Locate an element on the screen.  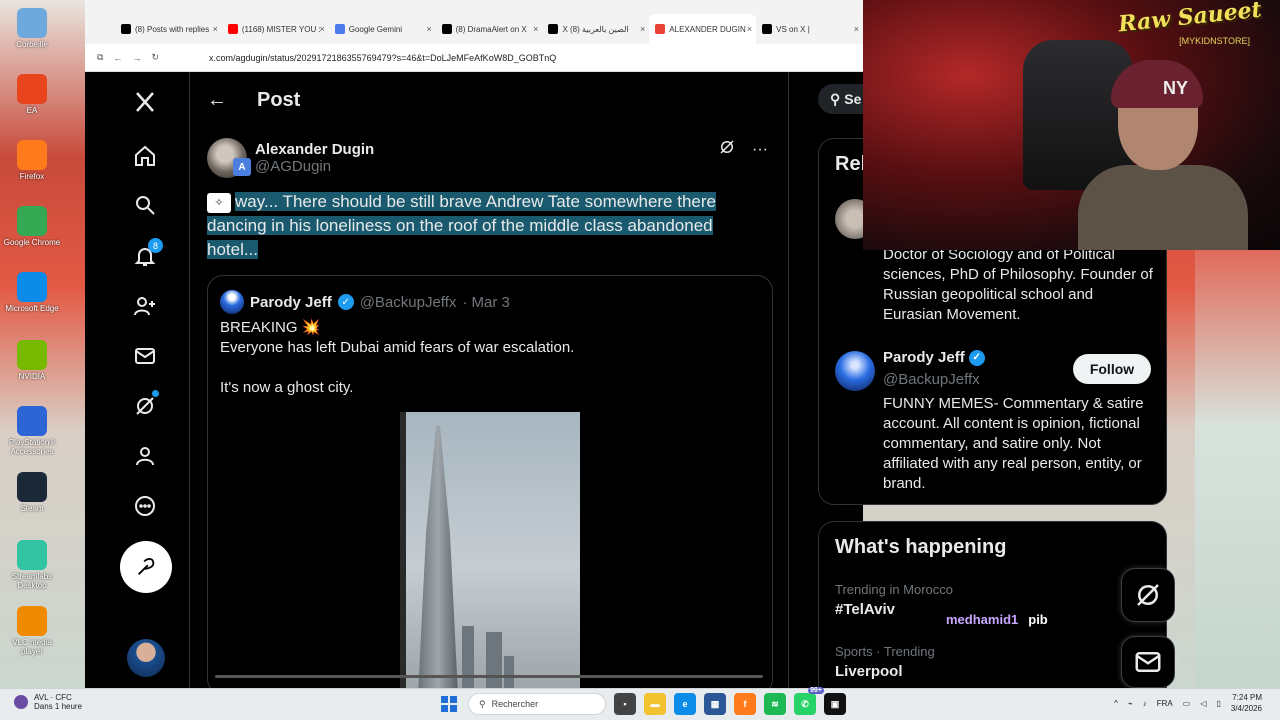
profile-icon is located at coordinates (145, 456).